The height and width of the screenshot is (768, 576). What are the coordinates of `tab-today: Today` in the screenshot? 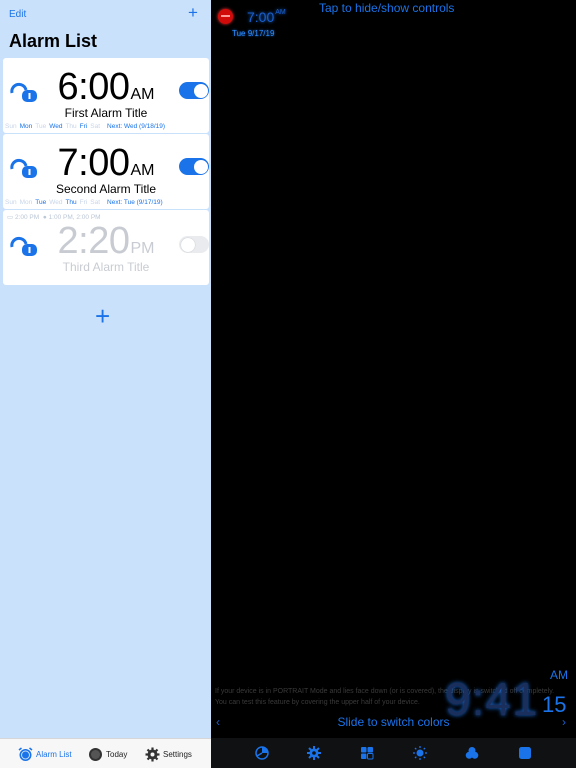 It's located at (107, 754).